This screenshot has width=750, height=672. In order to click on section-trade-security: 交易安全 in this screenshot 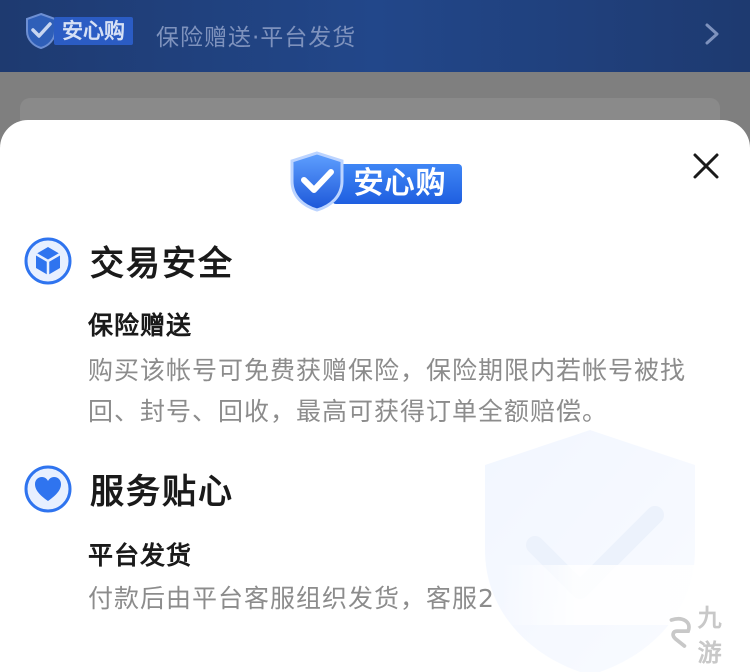, I will do `click(129, 260)`.